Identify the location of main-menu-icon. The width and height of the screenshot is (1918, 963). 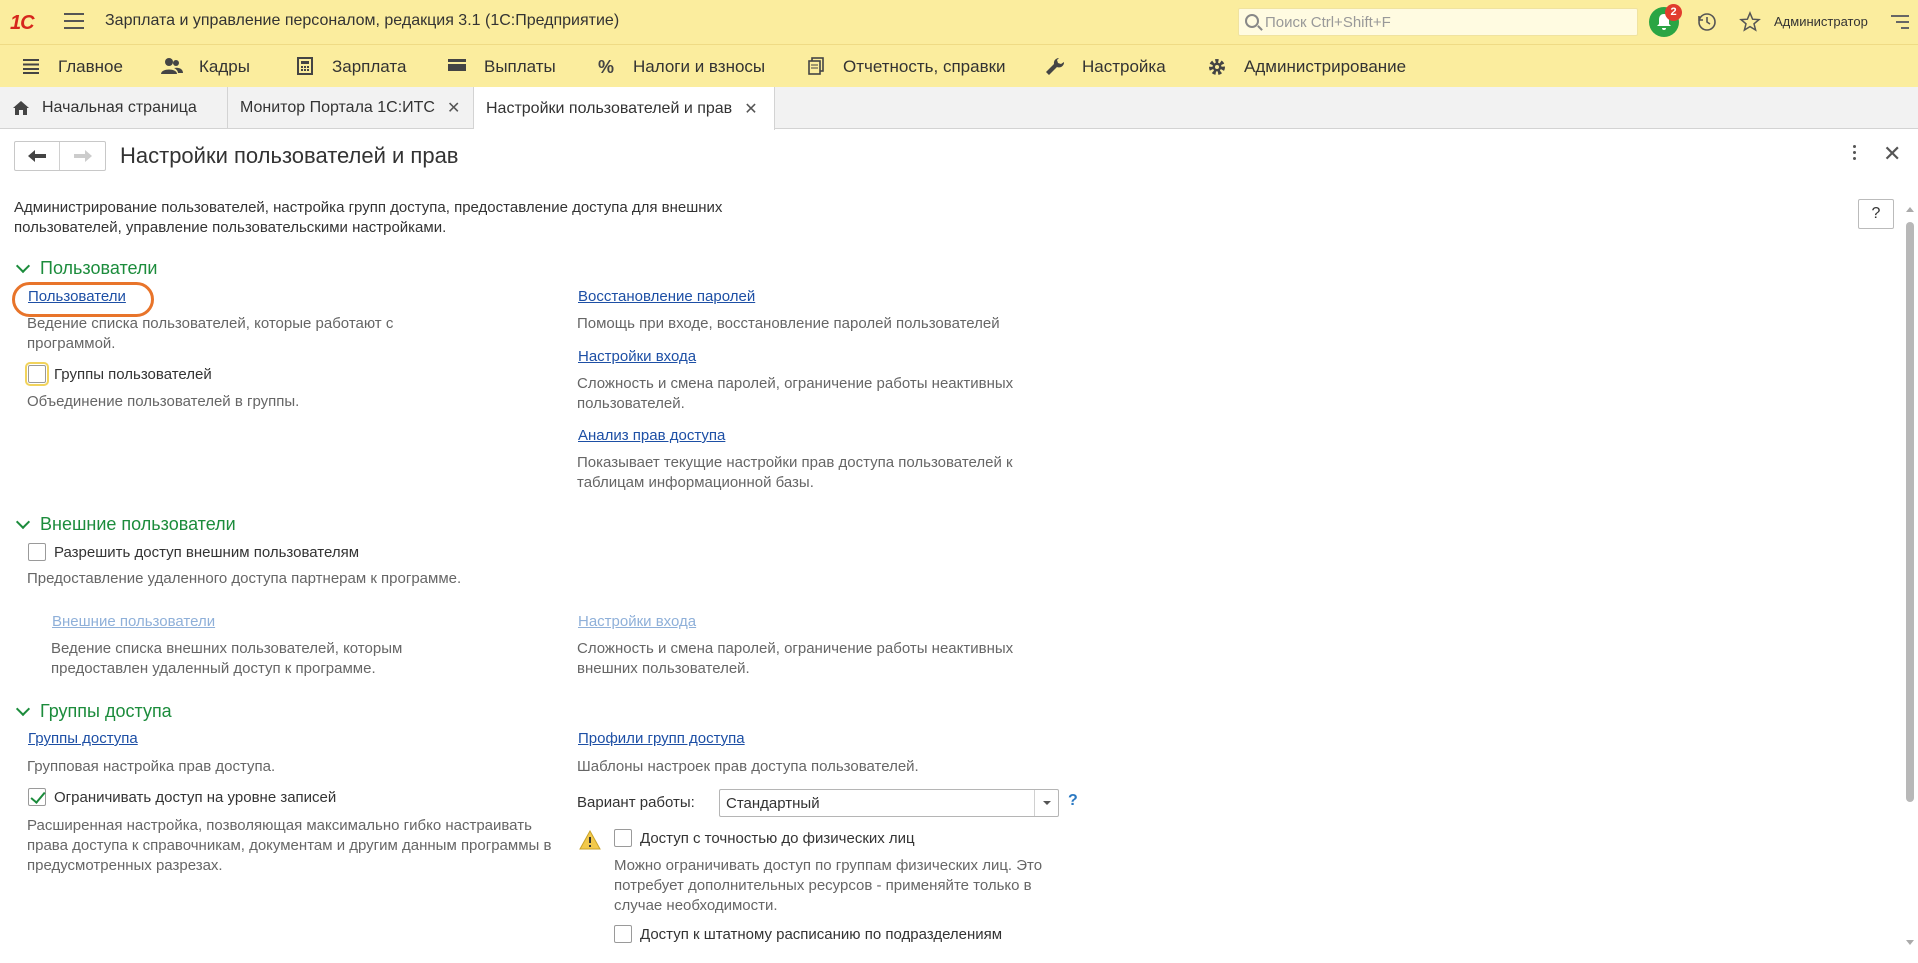
(74, 22).